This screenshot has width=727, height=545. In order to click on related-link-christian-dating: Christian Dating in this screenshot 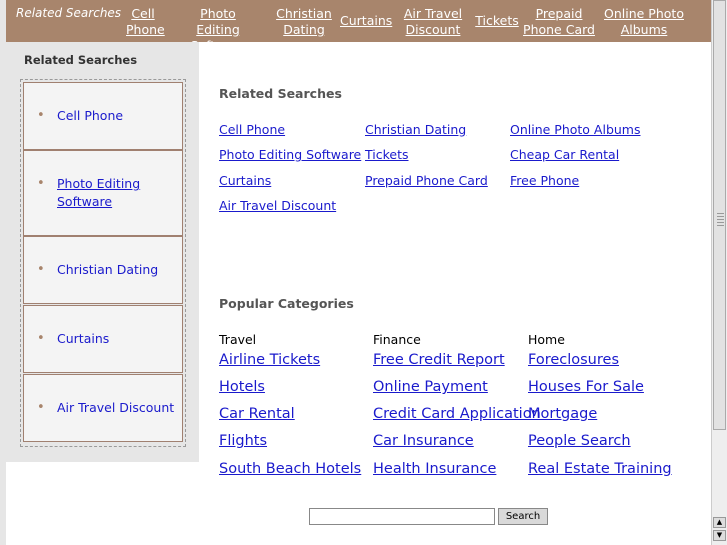, I will do `click(415, 129)`.